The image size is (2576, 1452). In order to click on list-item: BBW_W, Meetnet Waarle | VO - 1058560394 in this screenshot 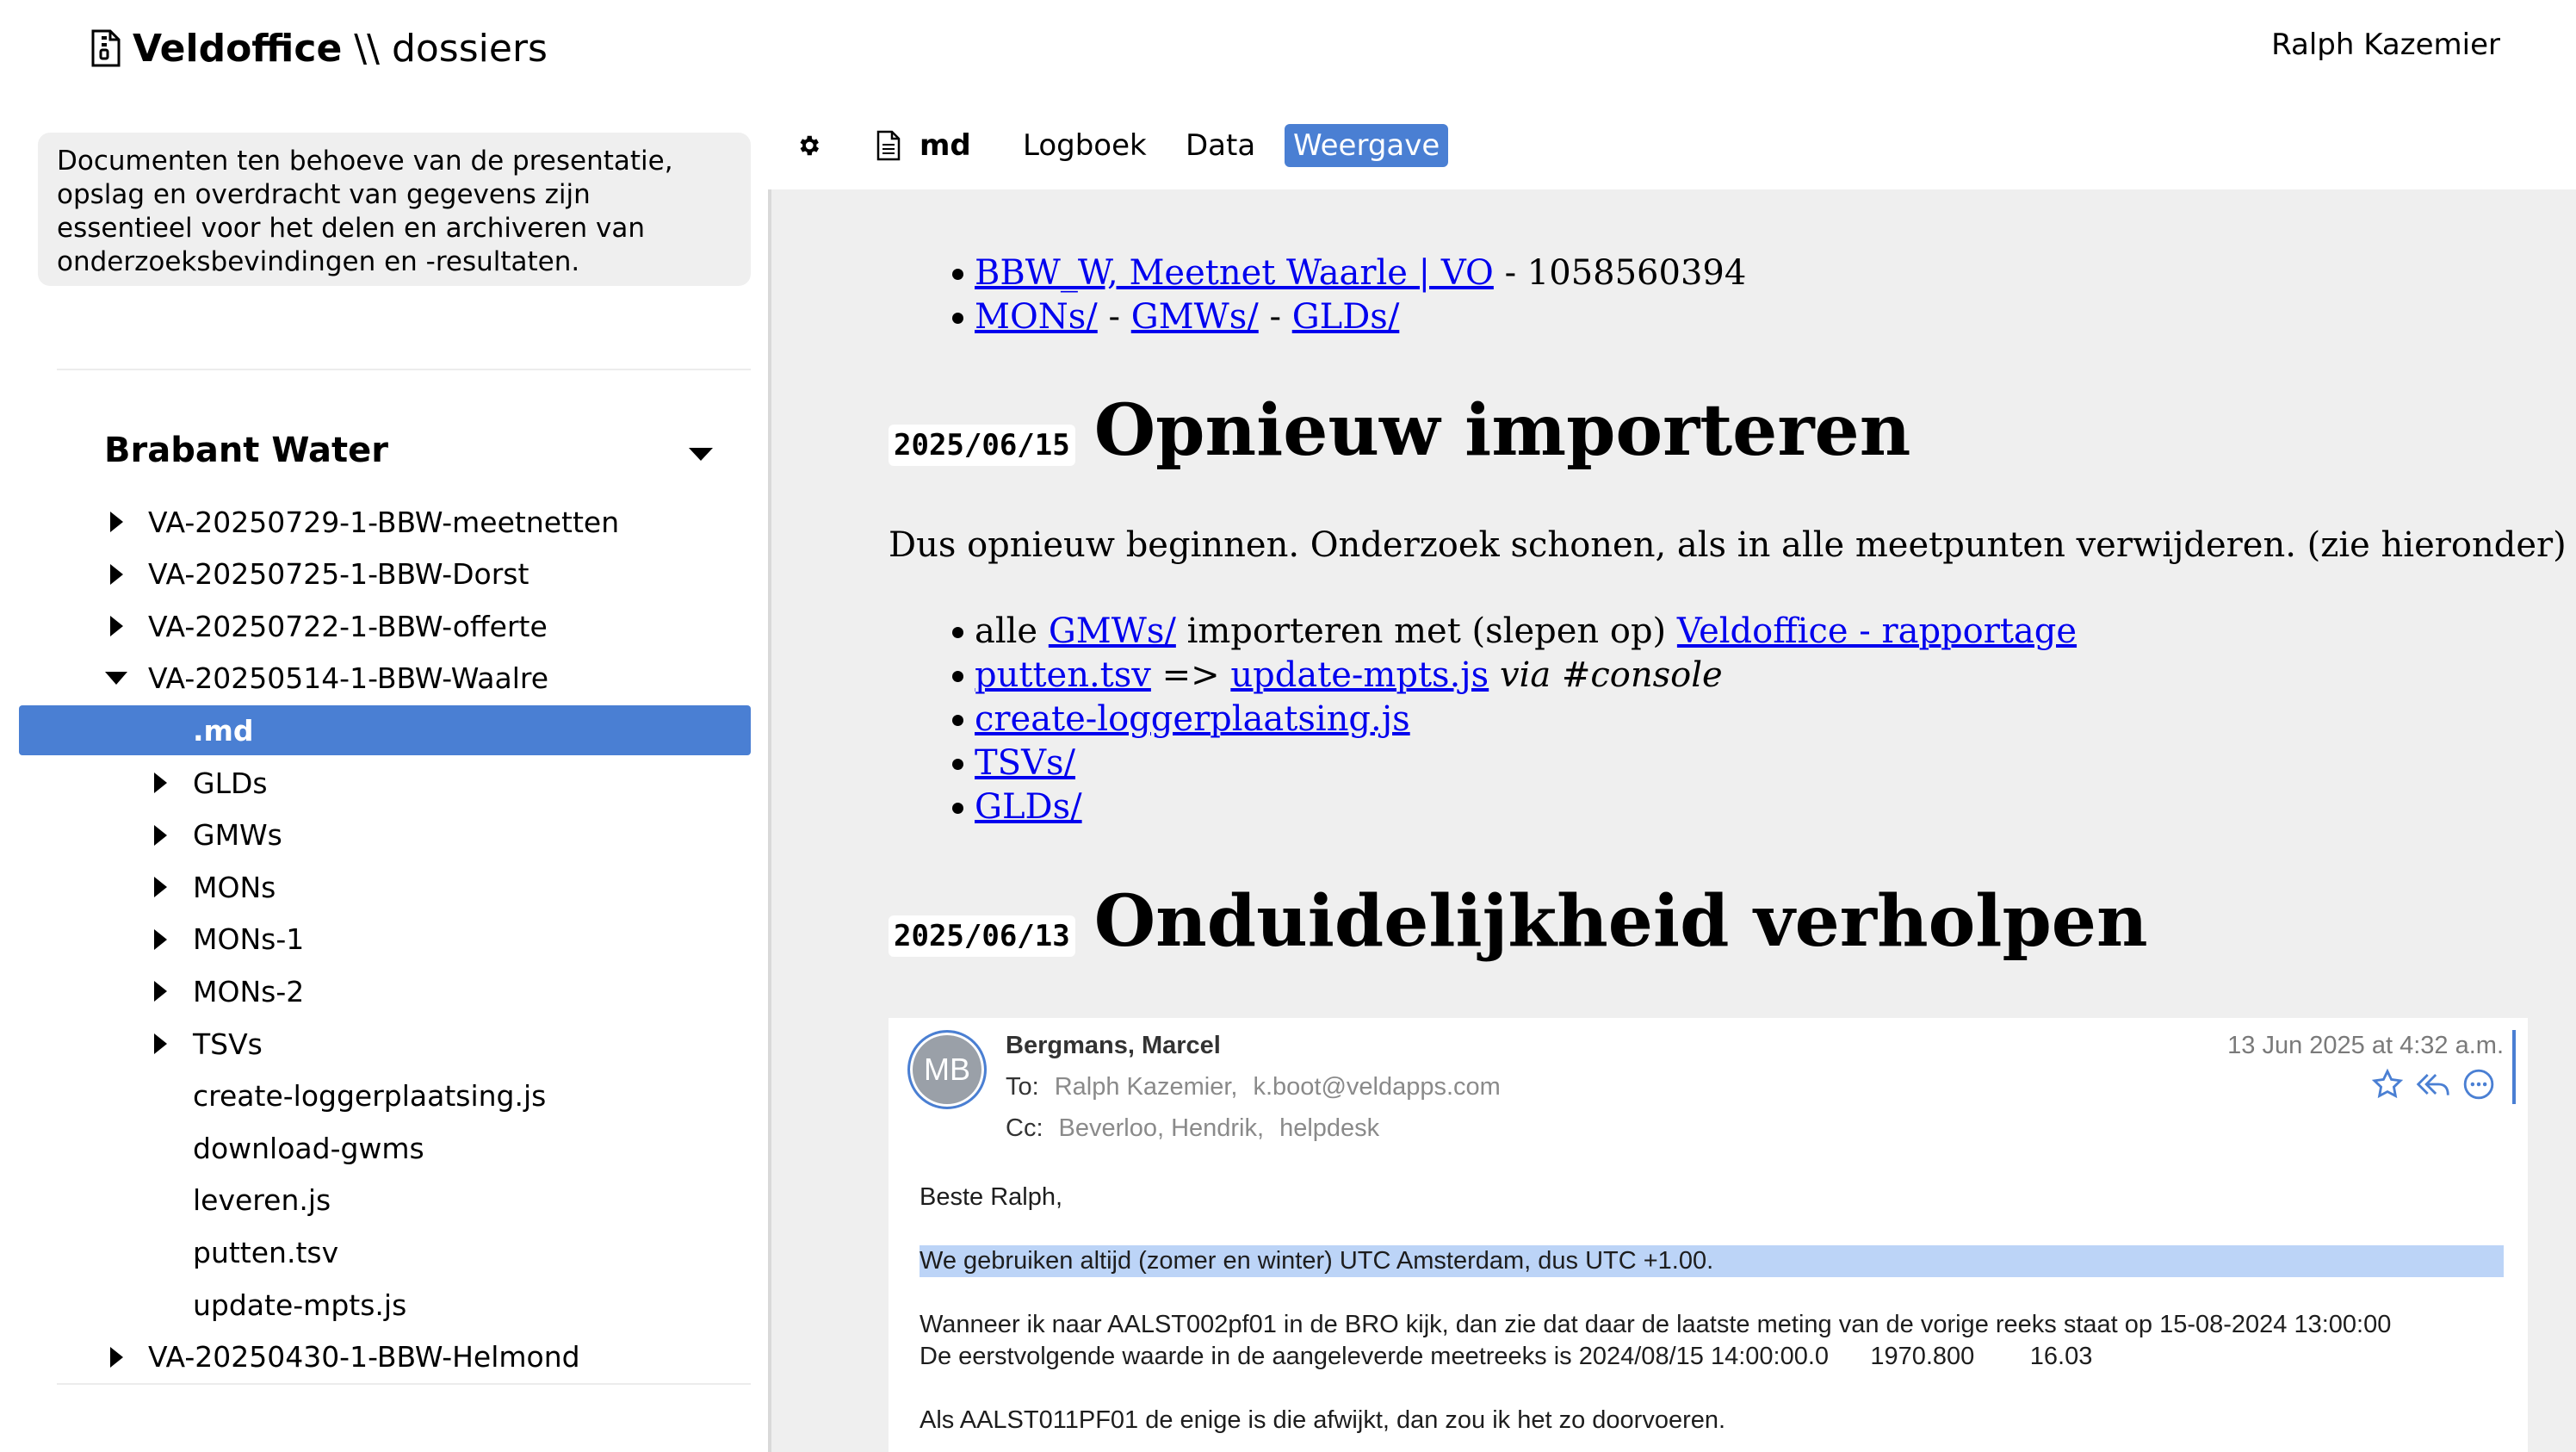, I will do `click(1349, 273)`.